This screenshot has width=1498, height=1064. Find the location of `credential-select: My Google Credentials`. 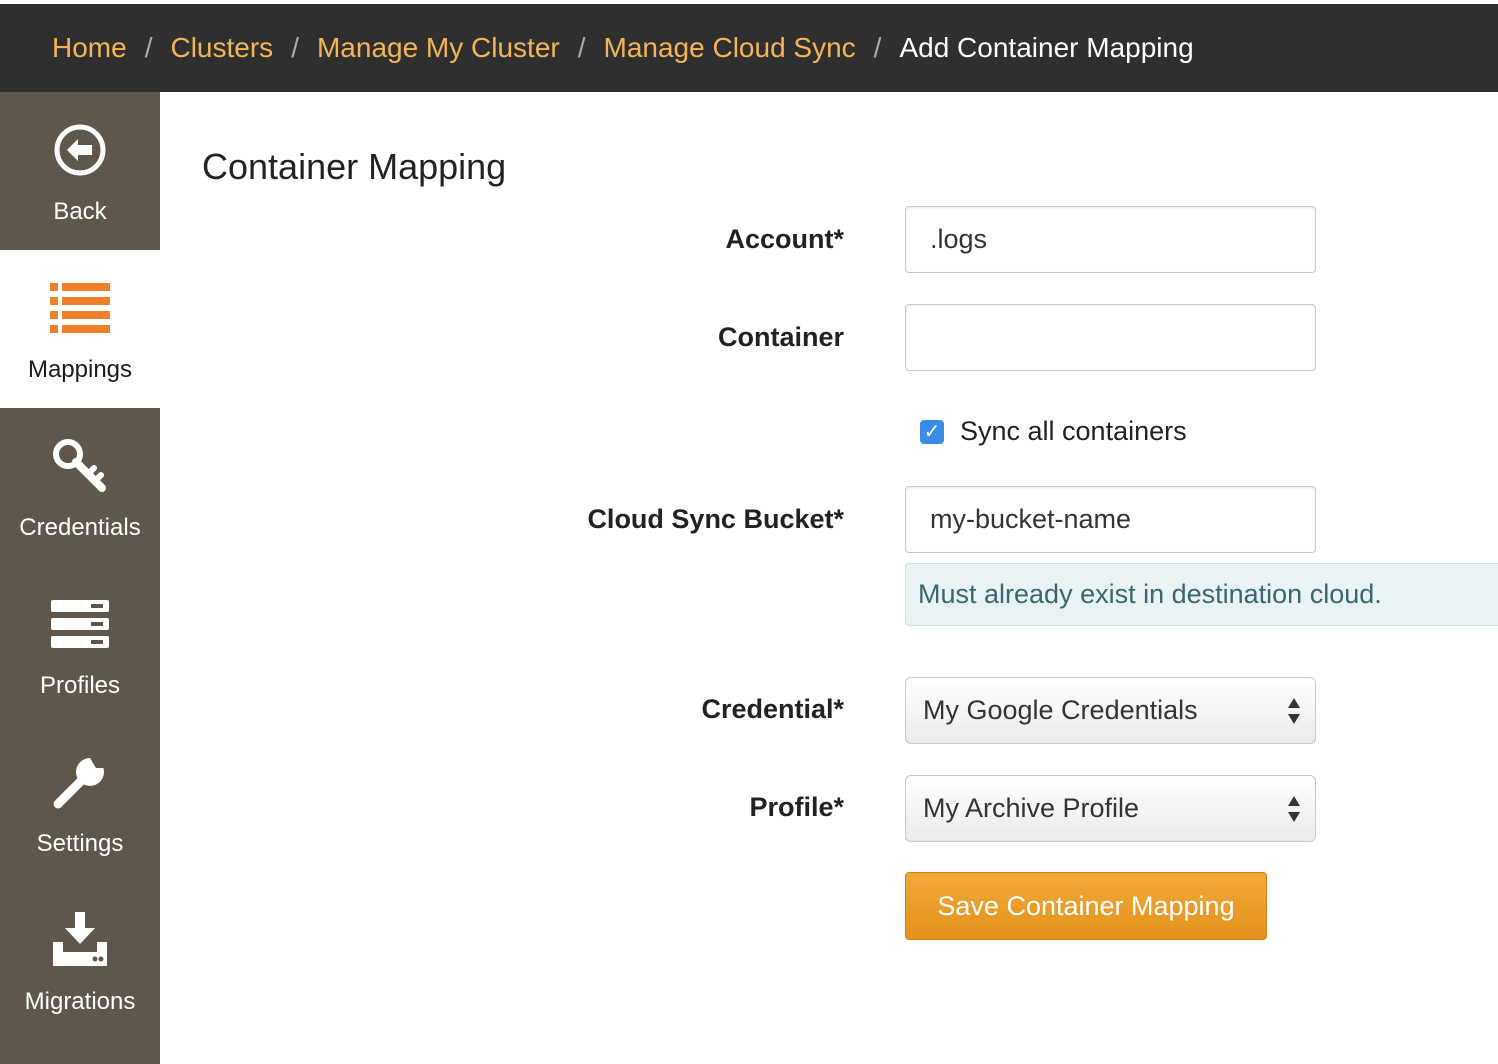

credential-select: My Google Credentials is located at coordinates (1110, 710).